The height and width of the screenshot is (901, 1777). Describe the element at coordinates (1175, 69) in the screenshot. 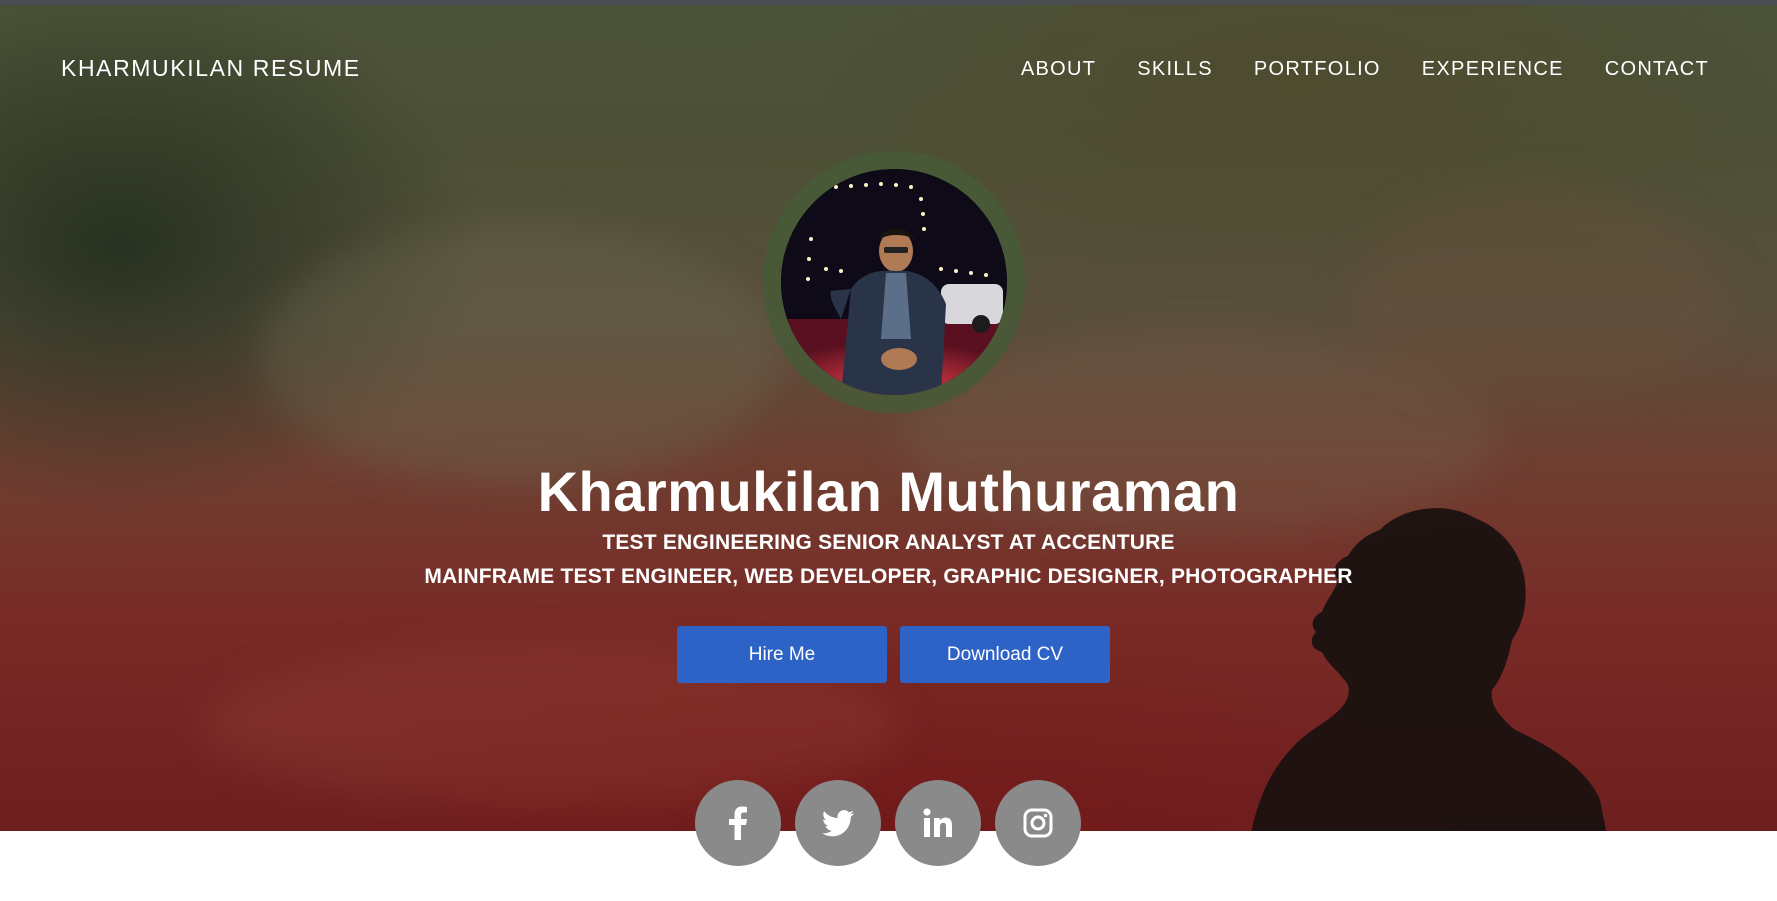

I see `nav-item-skills: SKILLS` at that location.